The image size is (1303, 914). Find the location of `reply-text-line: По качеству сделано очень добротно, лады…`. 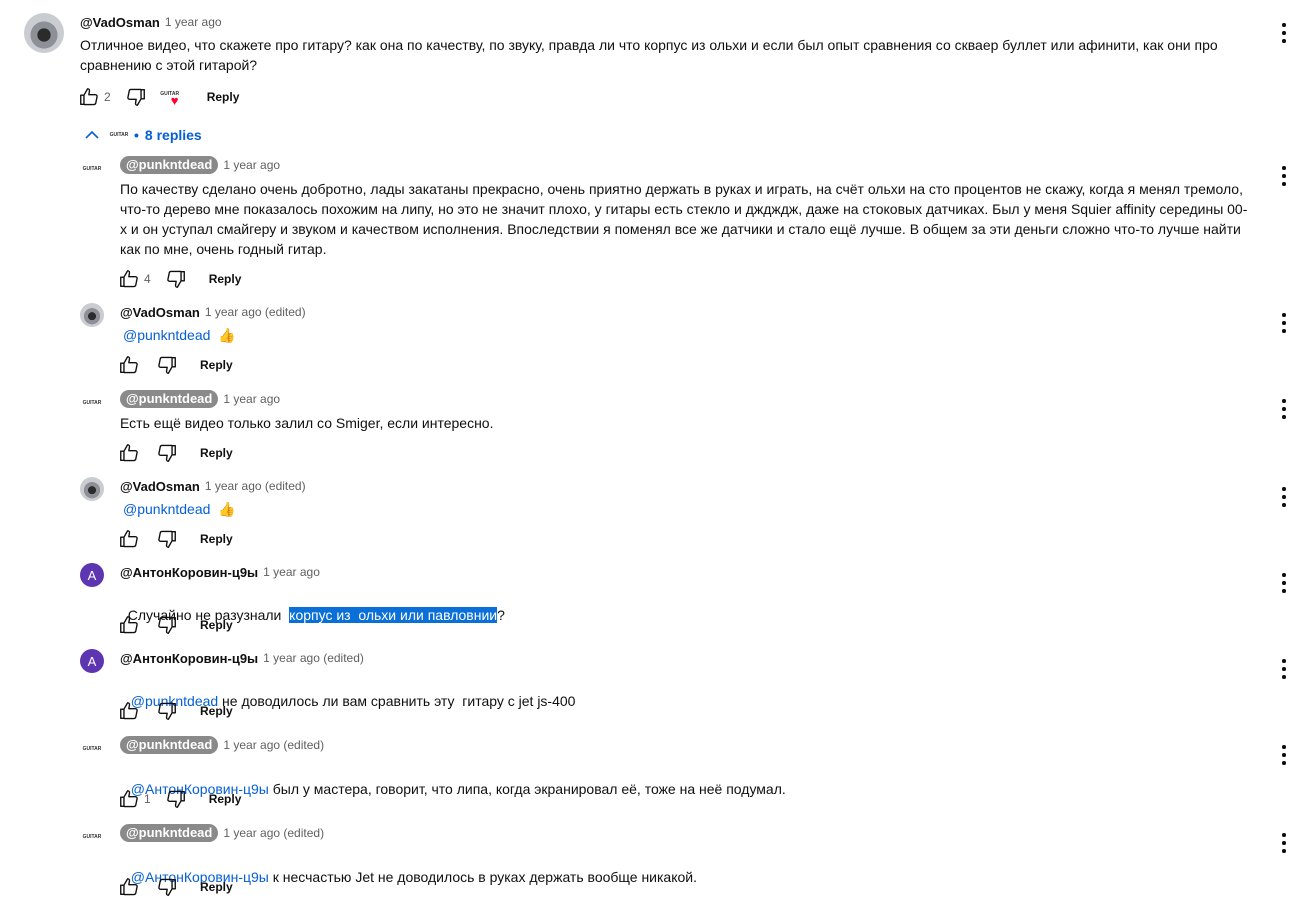

reply-text-line: По качеству сделано очень добротно, лады… is located at coordinates (681, 189).